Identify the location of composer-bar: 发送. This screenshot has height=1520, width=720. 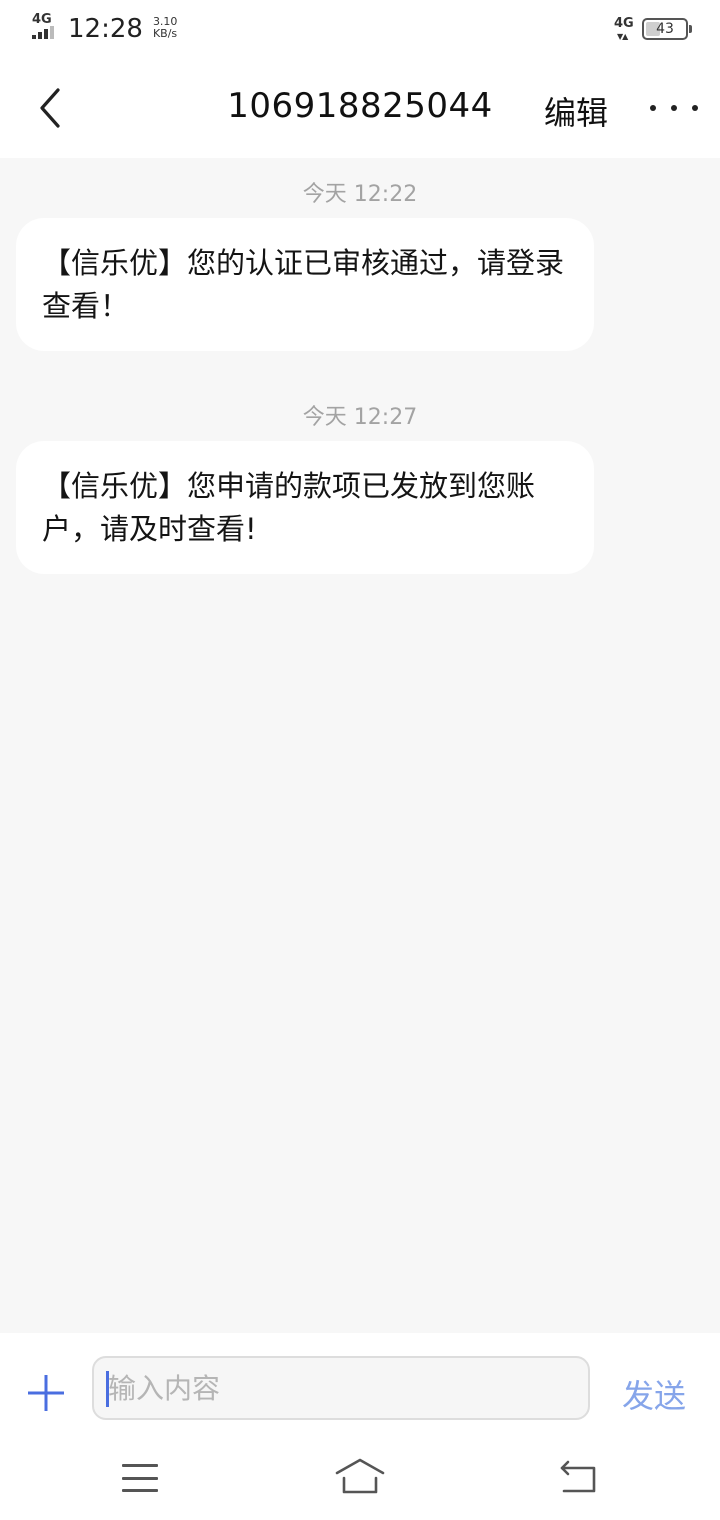
(360, 1426).